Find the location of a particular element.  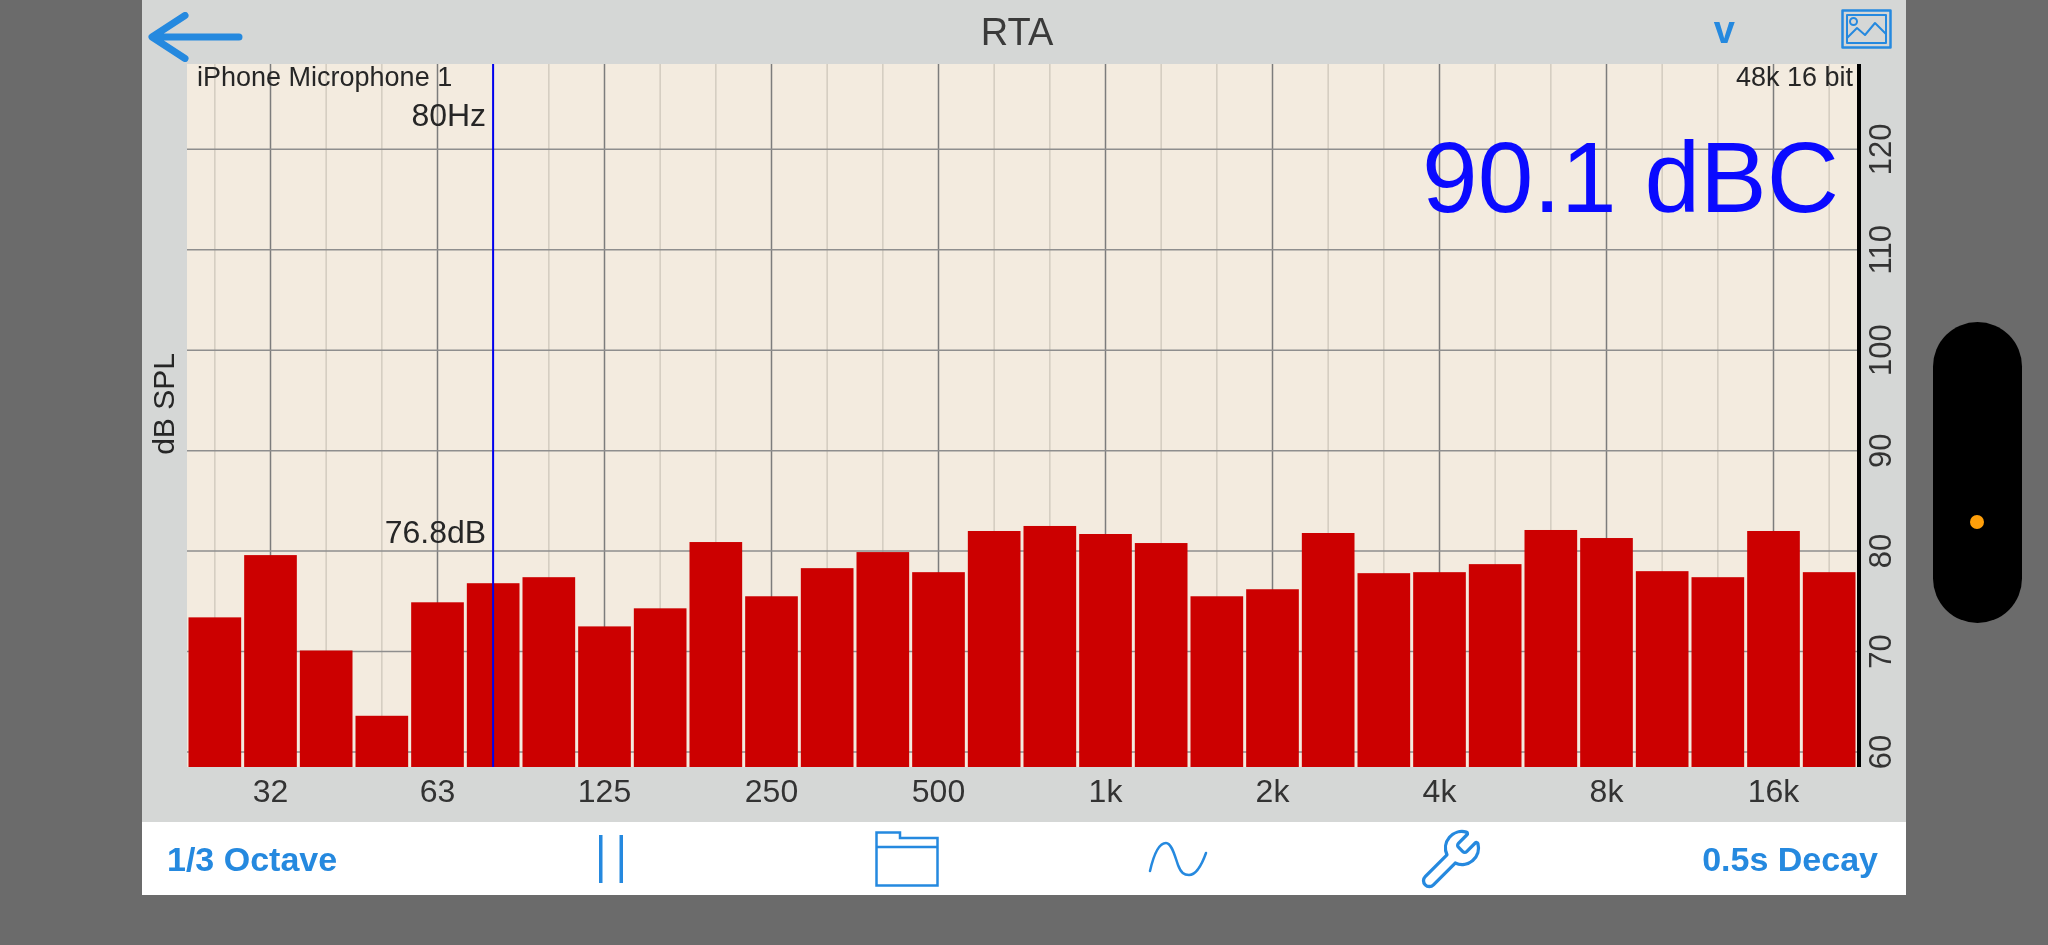

octave-band-button: 1/3 Octave is located at coordinates (252, 858).